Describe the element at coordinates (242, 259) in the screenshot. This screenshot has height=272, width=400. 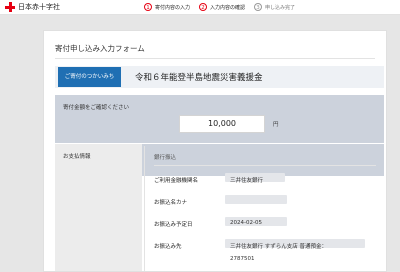
I see `account-number-value: 2787501` at that location.